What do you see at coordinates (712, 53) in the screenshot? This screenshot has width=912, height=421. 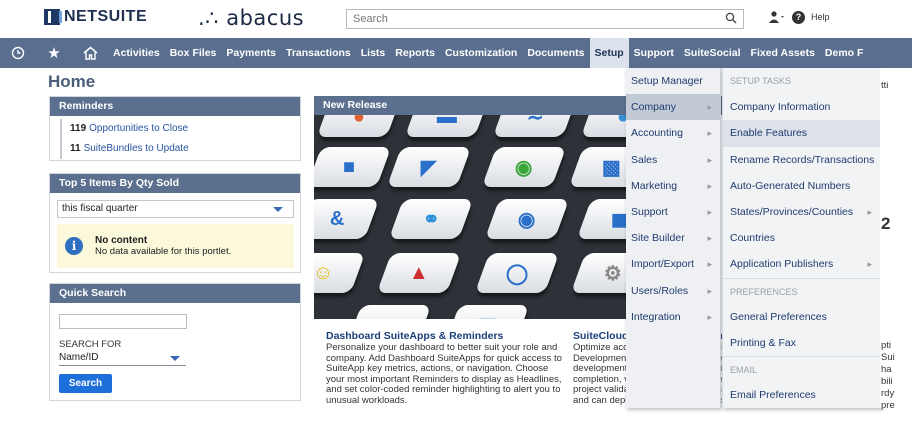 I see `nav-tab-suitesocial: SuiteSocial` at bounding box center [712, 53].